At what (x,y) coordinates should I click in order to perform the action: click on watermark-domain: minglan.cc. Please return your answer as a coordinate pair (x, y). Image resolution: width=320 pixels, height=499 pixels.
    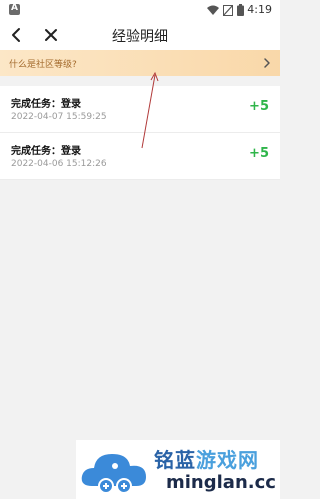
    Looking at the image, I should click on (221, 482).